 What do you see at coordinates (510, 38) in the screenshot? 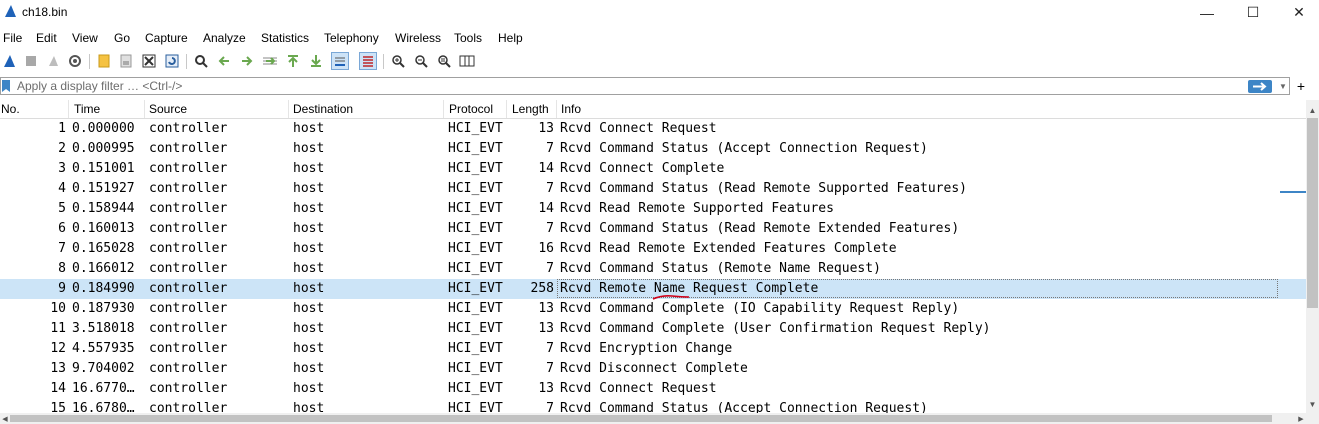
I see `menu-help: Help` at bounding box center [510, 38].